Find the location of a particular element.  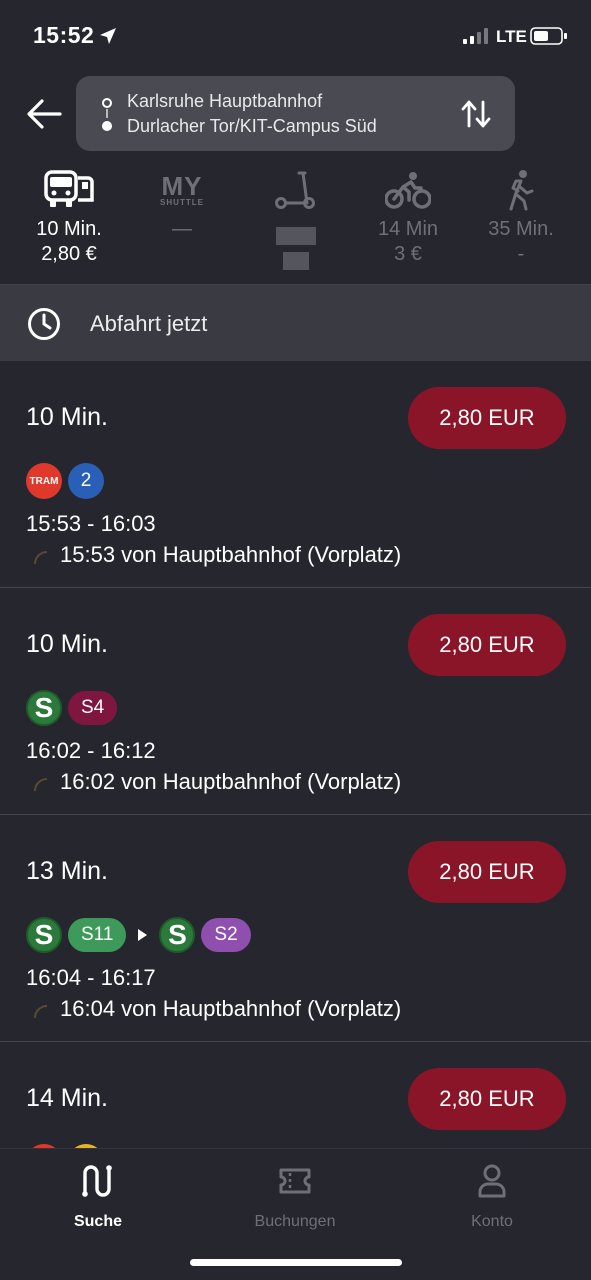

origin-text: Karlsruhe Hauptbahnhof is located at coordinates (224, 101).